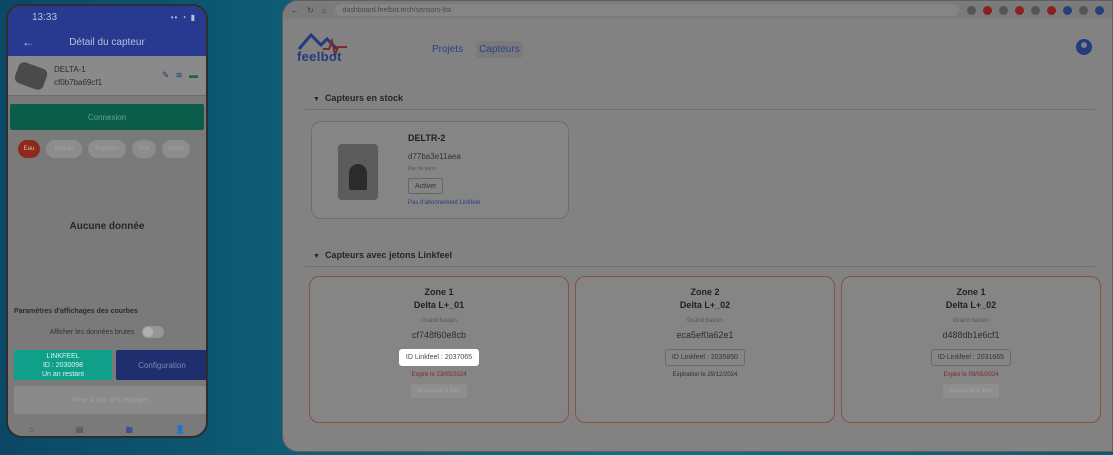  Describe the element at coordinates (358, 172) in the screenshot. I see `sensor-image` at that location.